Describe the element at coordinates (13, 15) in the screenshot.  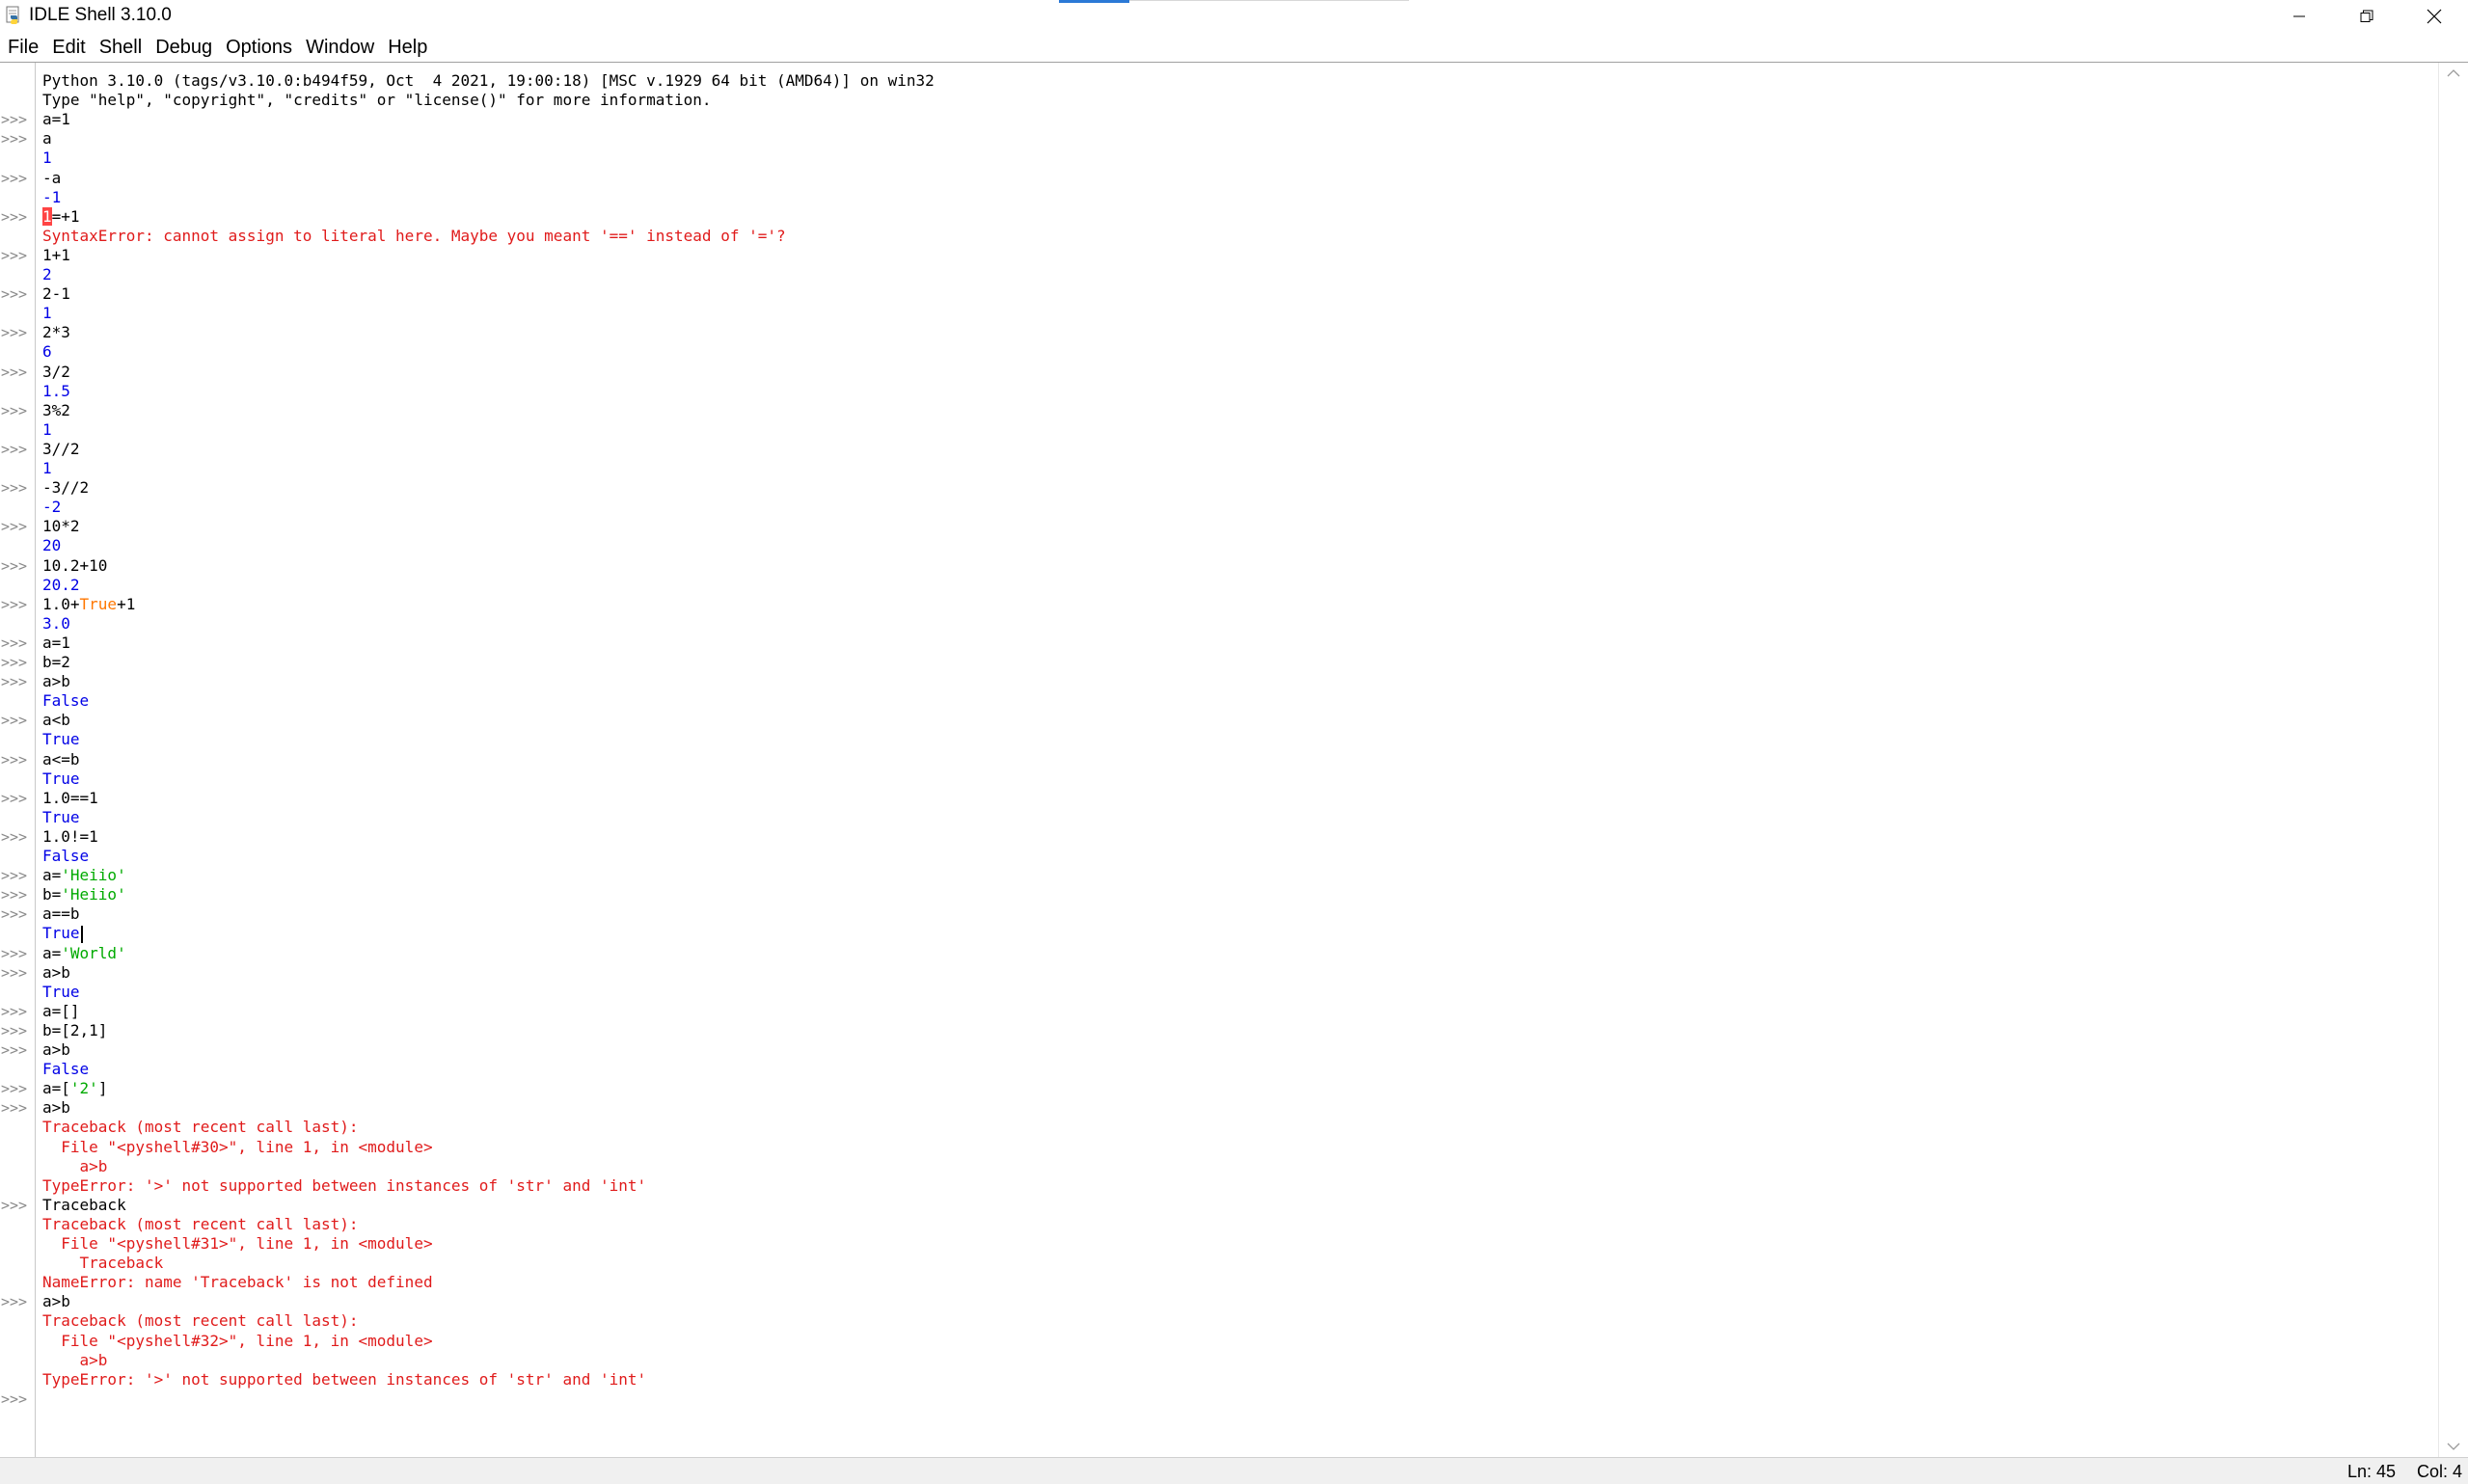
I see `python-idle-icon` at that location.